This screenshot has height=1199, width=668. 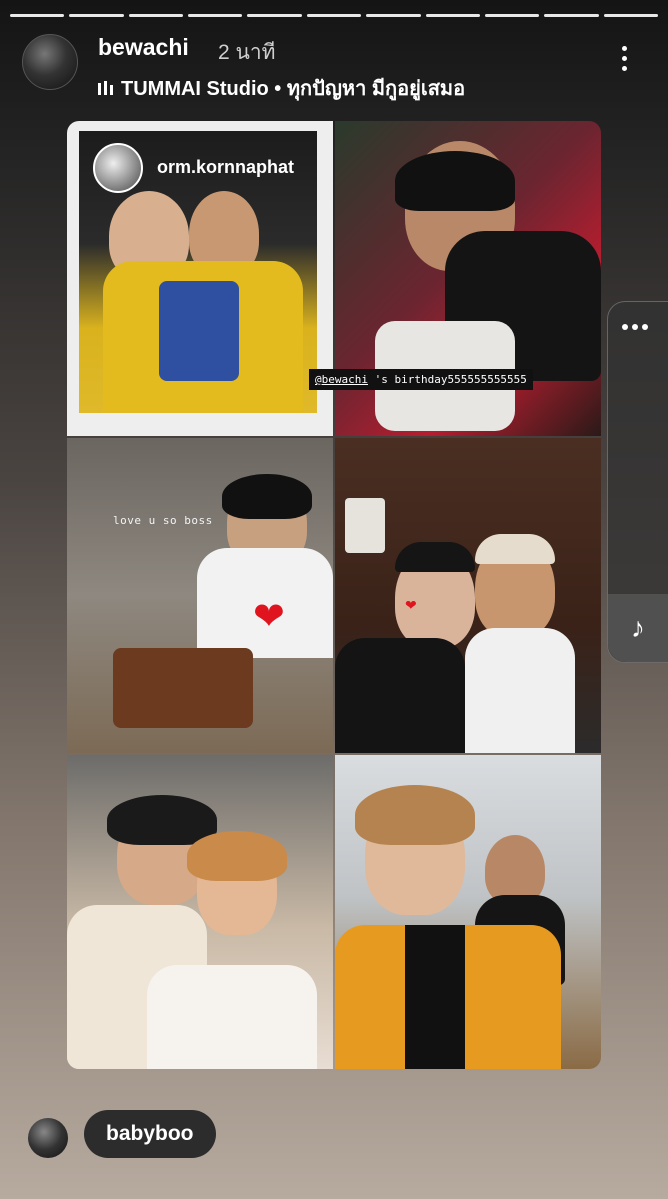 What do you see at coordinates (199, 331) in the screenshot?
I see `shirt-print` at bounding box center [199, 331].